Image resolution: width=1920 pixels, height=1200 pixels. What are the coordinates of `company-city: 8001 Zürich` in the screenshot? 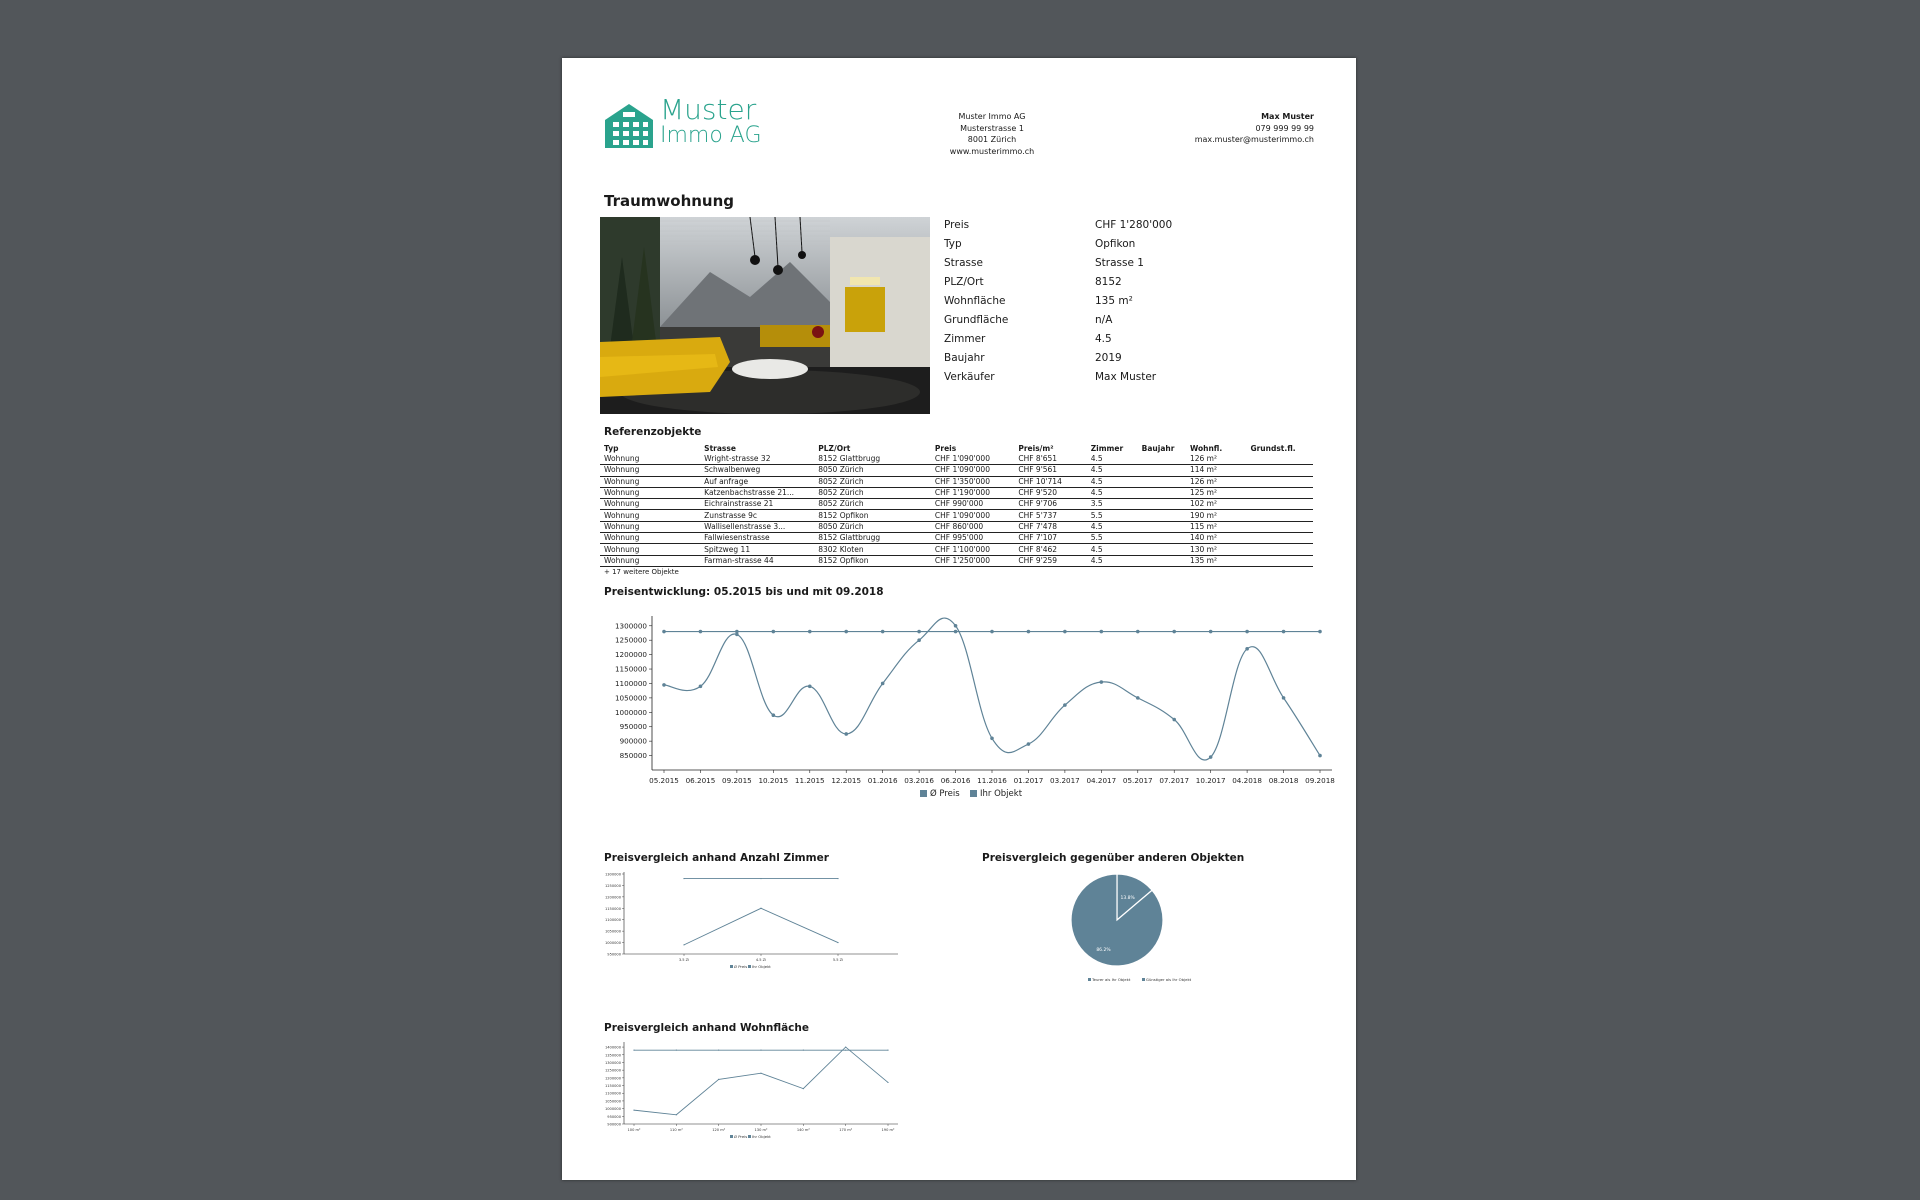 It's located at (992, 139).